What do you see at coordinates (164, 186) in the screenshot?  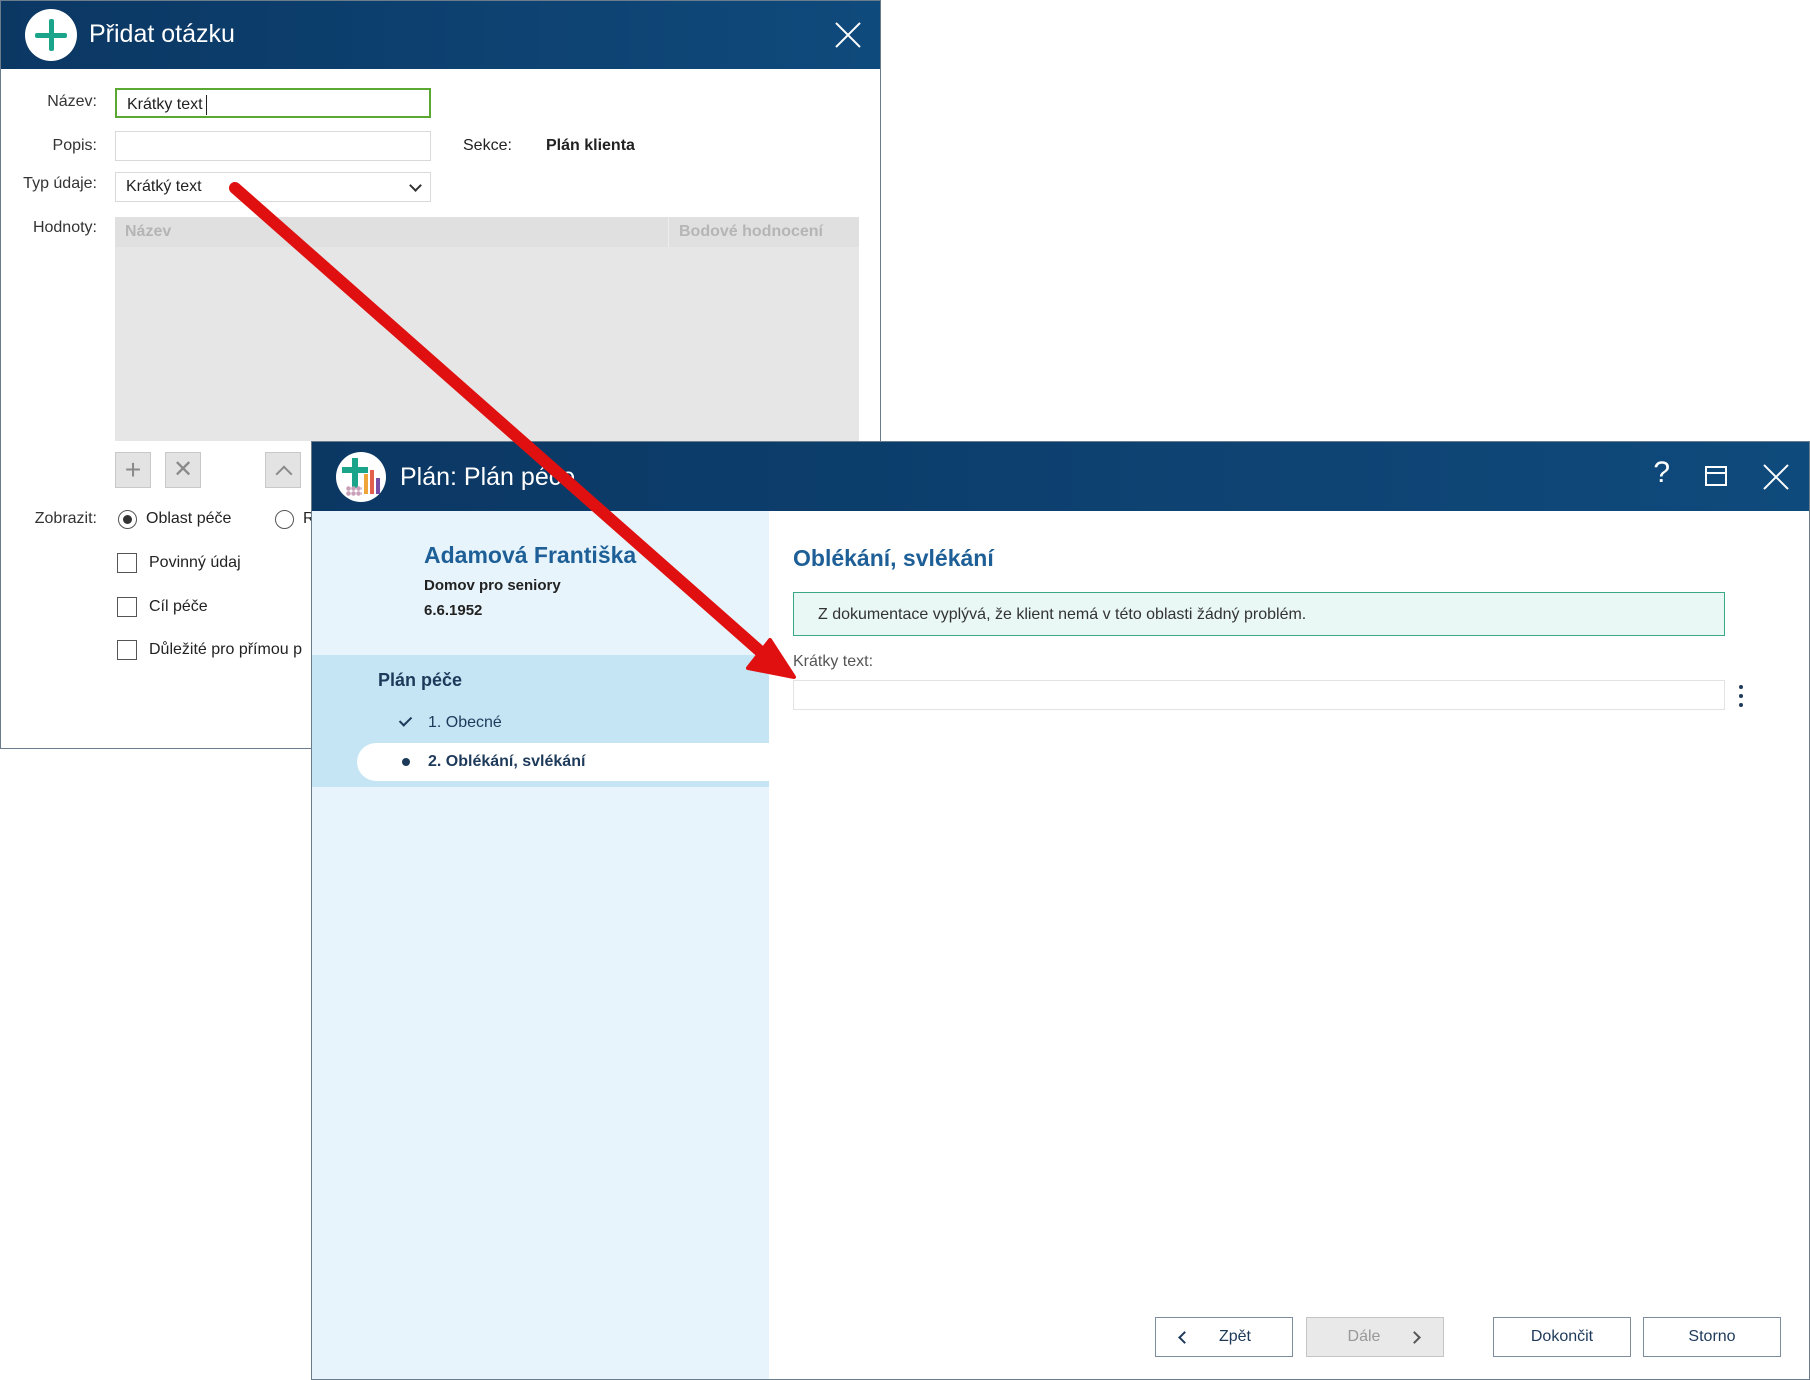 I see `datatype-select-value: Krátký text` at bounding box center [164, 186].